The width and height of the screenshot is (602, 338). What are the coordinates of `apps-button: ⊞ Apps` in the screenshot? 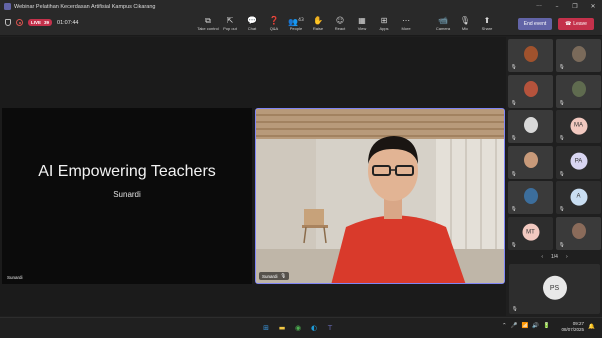 It's located at (384, 23).